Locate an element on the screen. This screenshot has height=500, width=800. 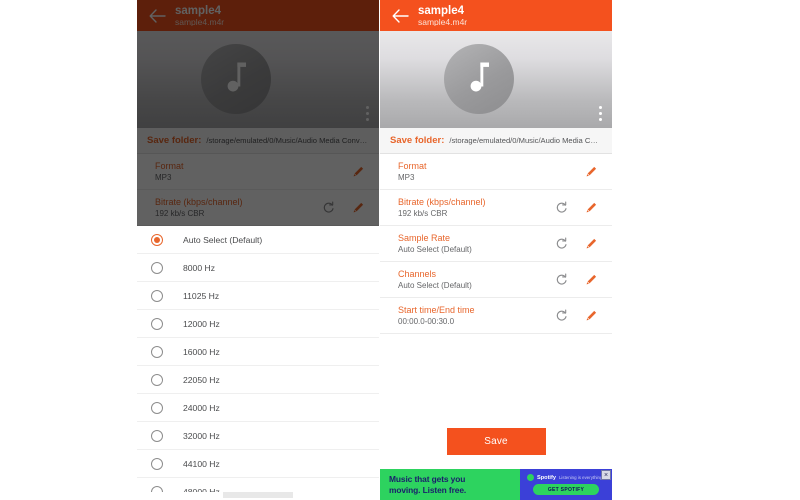
list-item: 32000 Hz is located at coordinates (258, 436).